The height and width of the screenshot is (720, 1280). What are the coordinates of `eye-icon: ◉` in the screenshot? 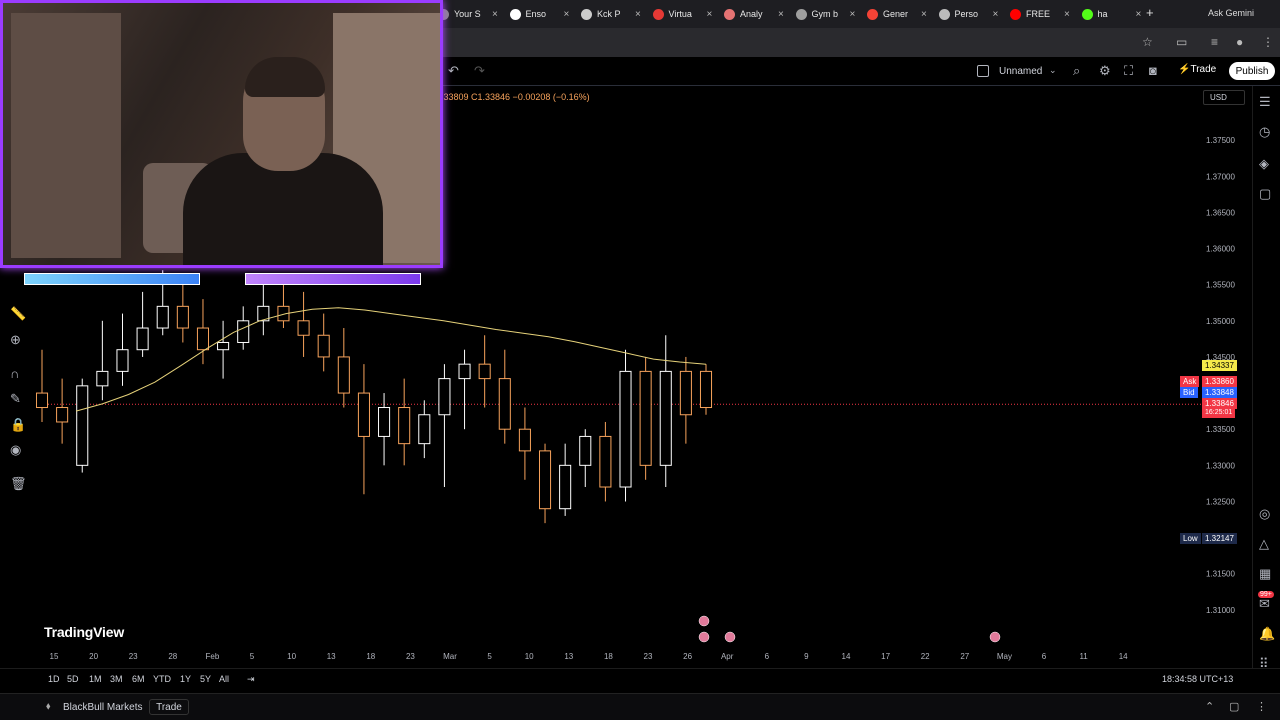 It's located at (15, 450).